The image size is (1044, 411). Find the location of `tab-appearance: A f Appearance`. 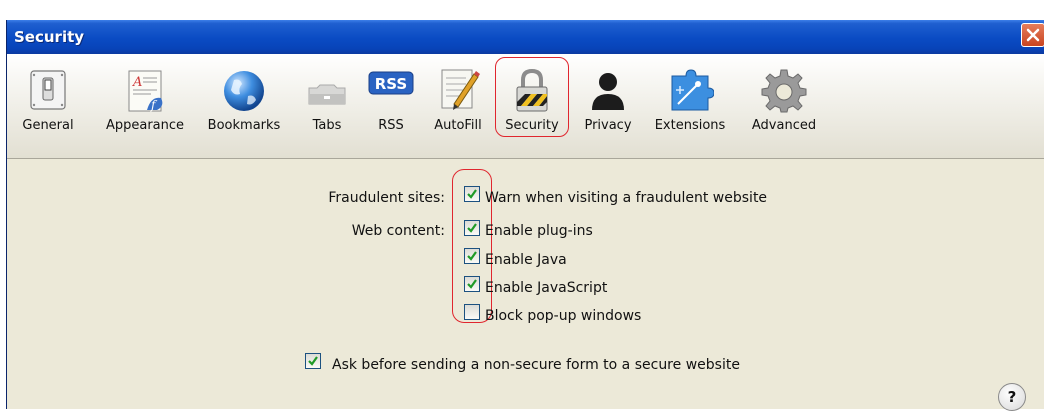

tab-appearance: A f Appearance is located at coordinates (145, 106).